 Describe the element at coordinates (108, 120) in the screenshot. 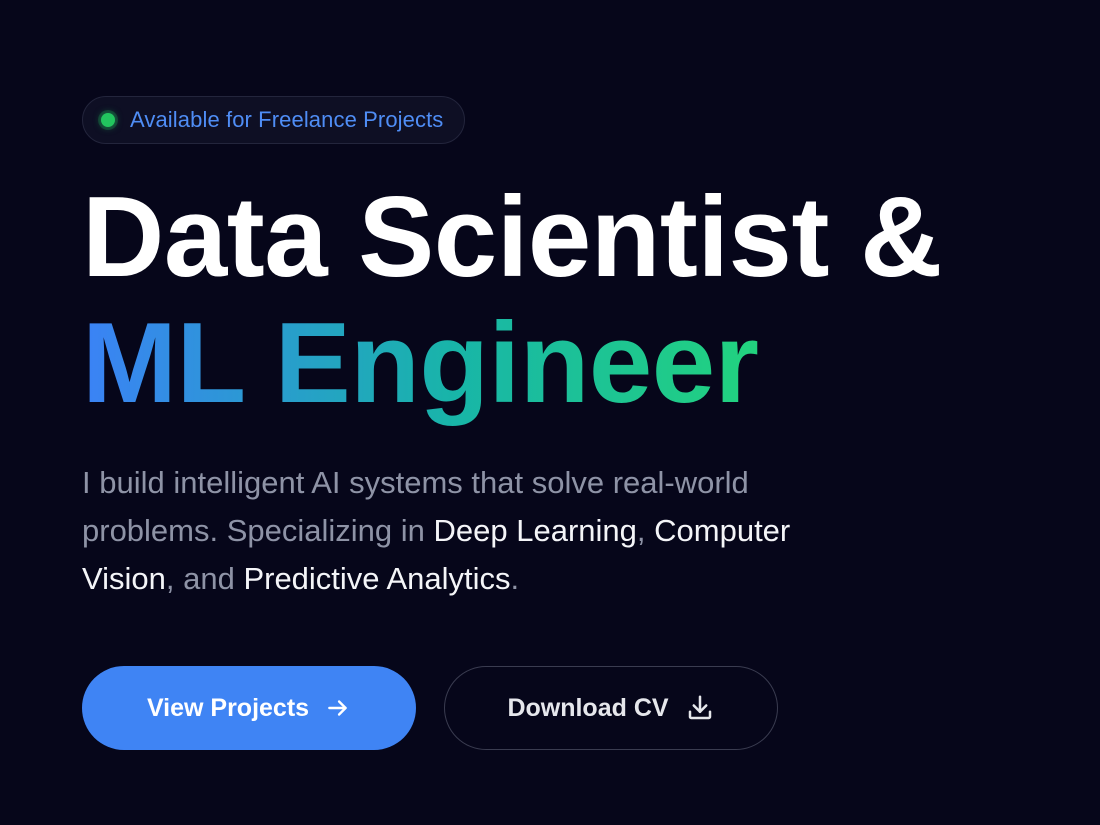

I see `status-dot-icon` at that location.